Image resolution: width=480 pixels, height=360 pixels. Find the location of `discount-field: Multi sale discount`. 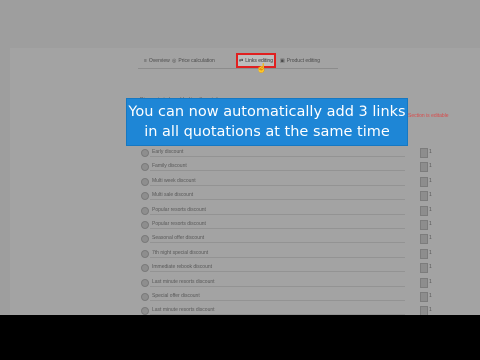

discount-field: Multi sale discount is located at coordinates (277, 196).